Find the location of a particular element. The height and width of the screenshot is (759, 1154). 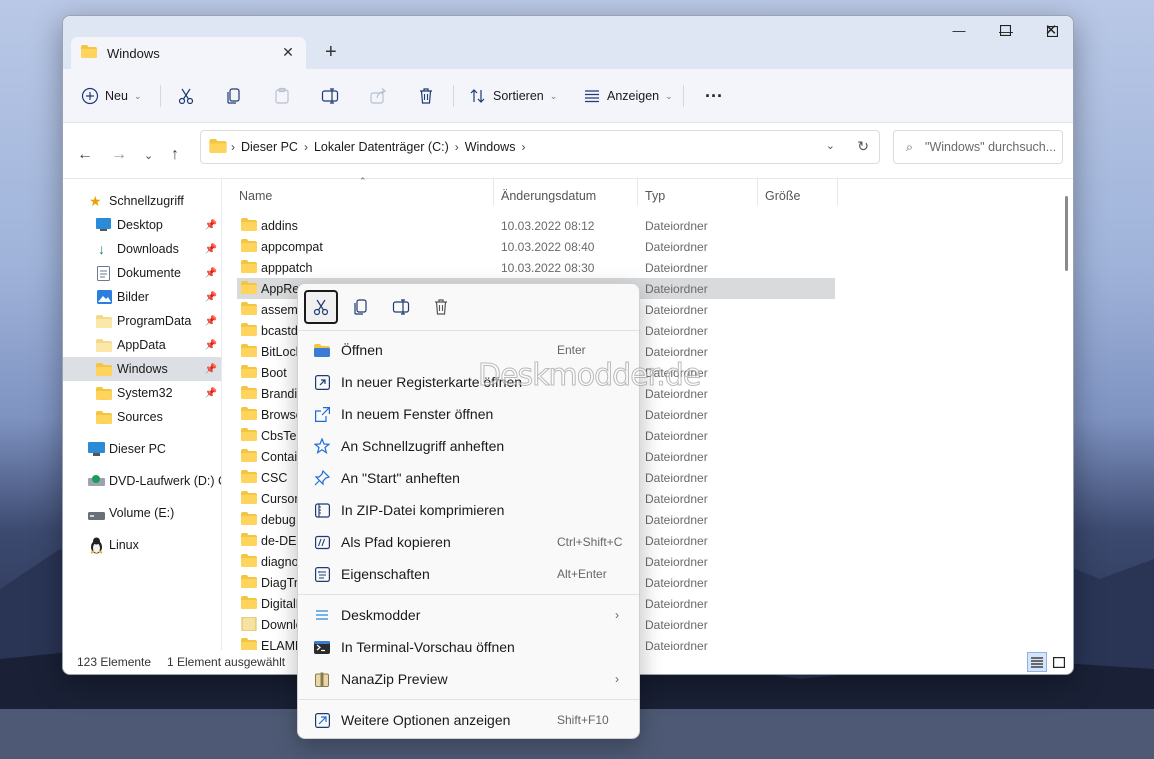

sidebar-item-bilder: Bilder 📌 is located at coordinates (142, 297).